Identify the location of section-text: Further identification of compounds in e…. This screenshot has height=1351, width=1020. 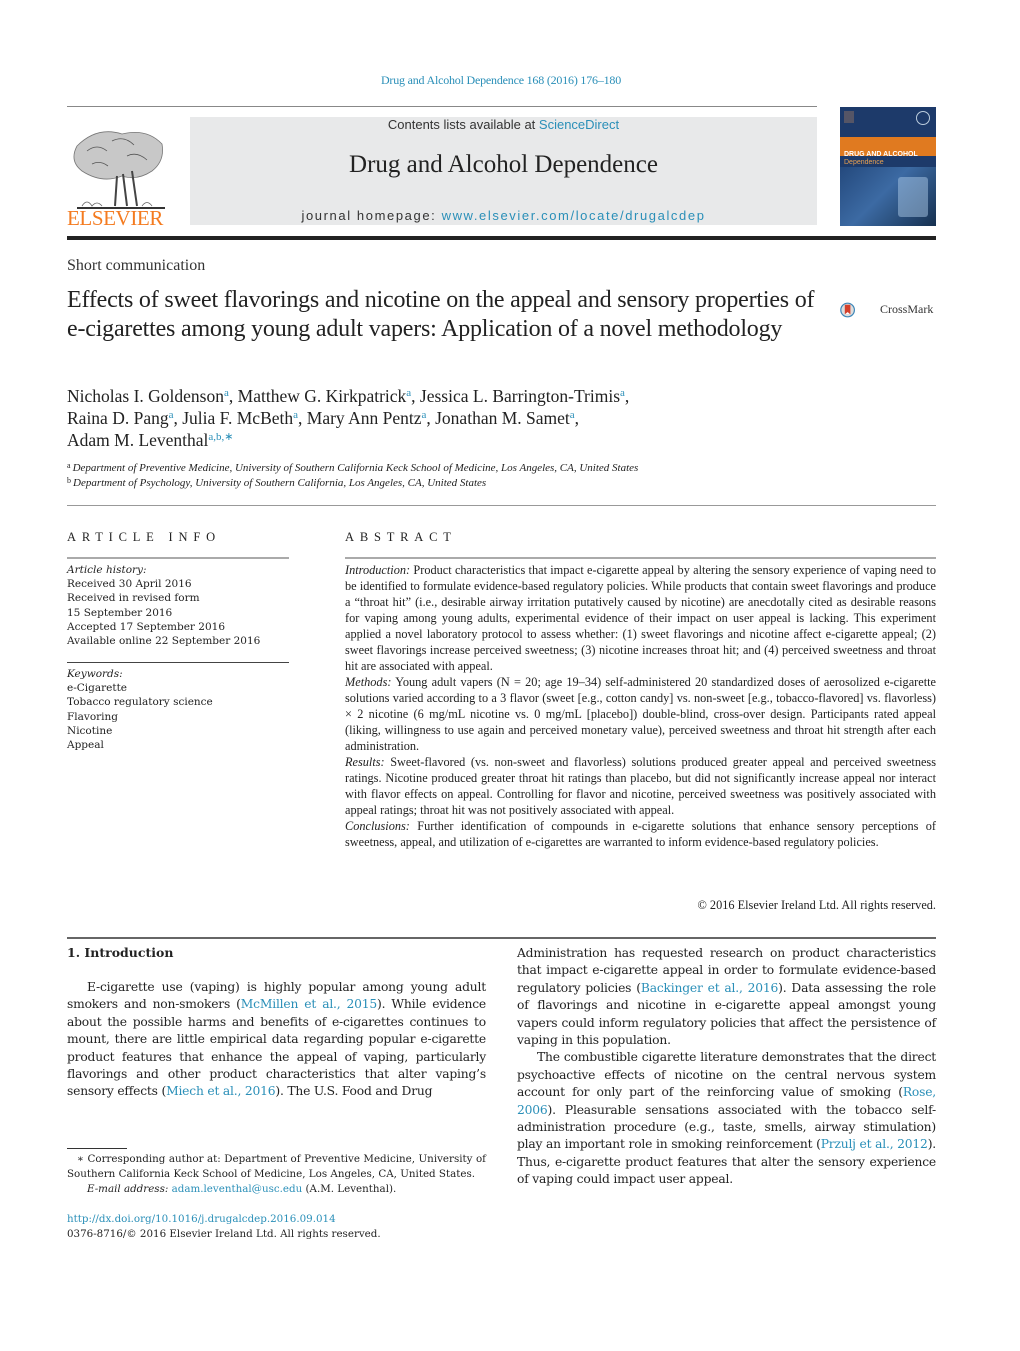
(640, 834).